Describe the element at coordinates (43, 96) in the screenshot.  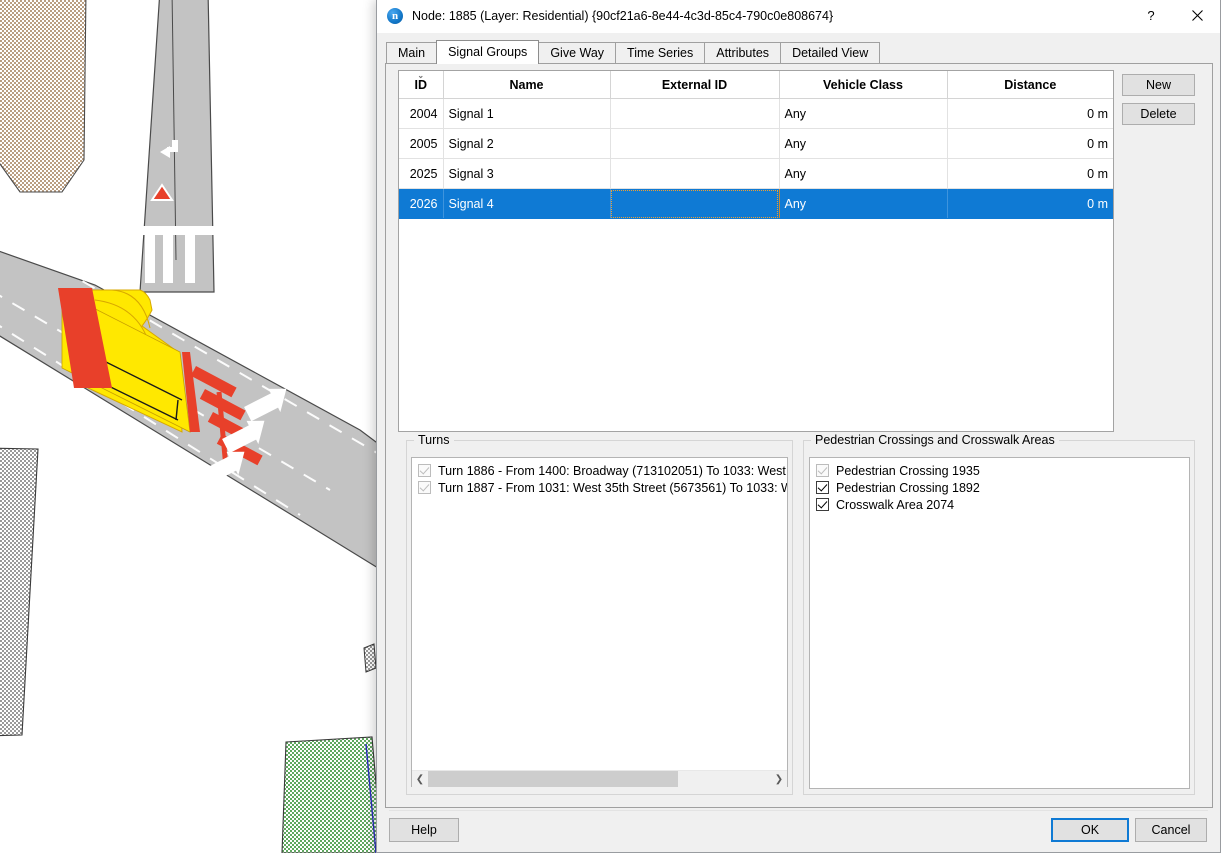
I see `map-building-tan` at that location.